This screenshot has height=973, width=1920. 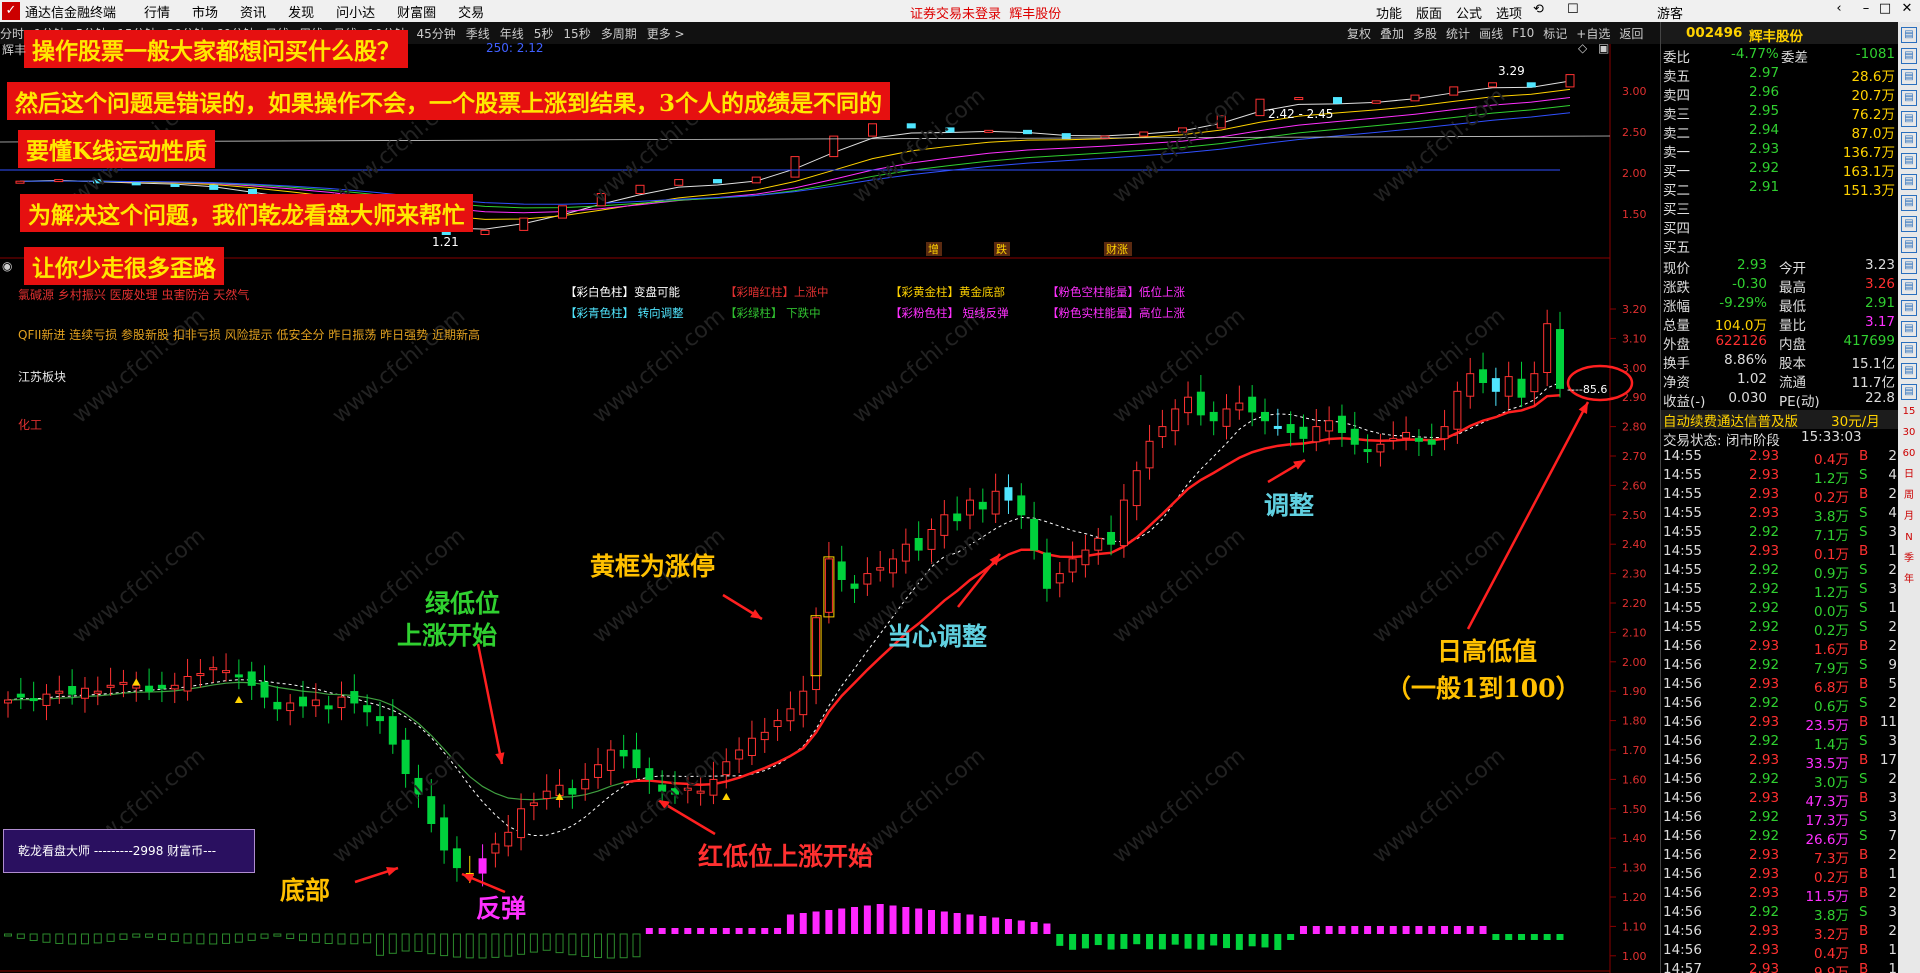 What do you see at coordinates (1907, 11) in the screenshot?
I see `close-icon: ✕` at bounding box center [1907, 11].